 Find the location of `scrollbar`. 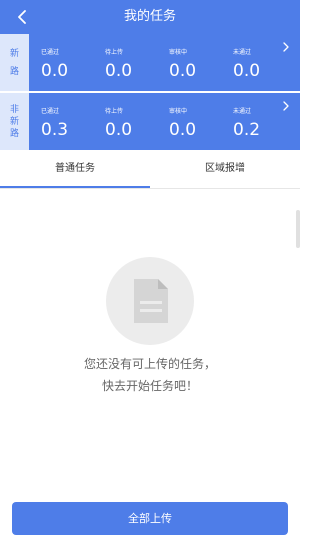

scrollbar is located at coordinates (298, 229).